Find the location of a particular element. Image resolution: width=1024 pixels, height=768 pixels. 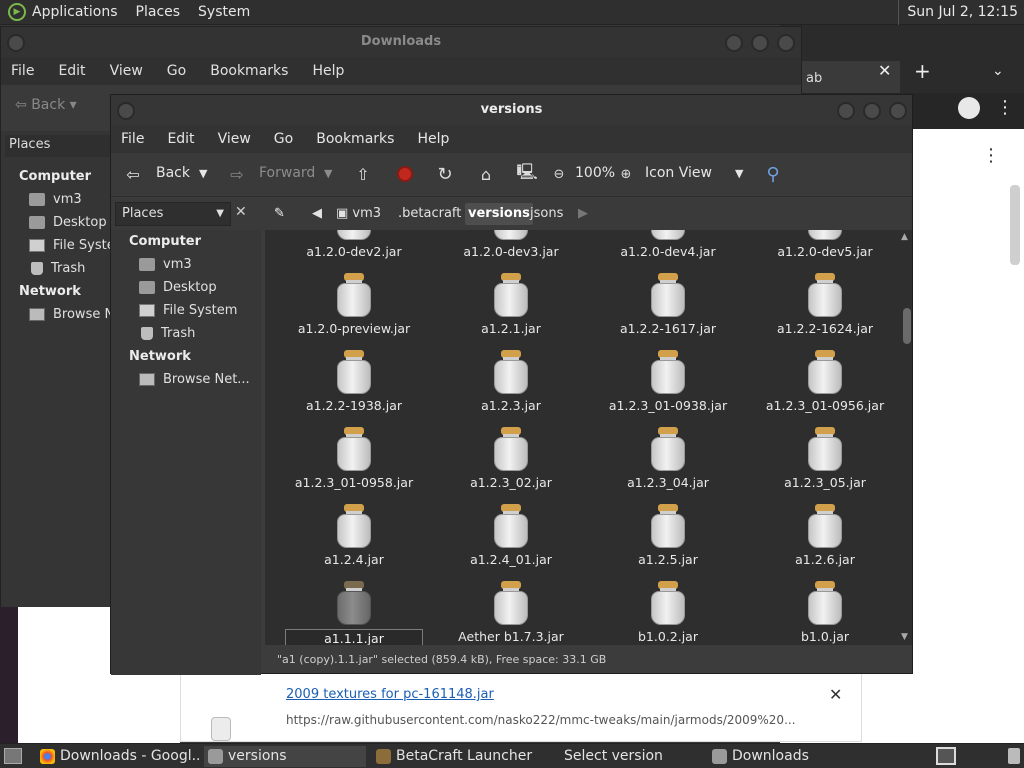

edit-location-icon: ✎ is located at coordinates (279, 214).